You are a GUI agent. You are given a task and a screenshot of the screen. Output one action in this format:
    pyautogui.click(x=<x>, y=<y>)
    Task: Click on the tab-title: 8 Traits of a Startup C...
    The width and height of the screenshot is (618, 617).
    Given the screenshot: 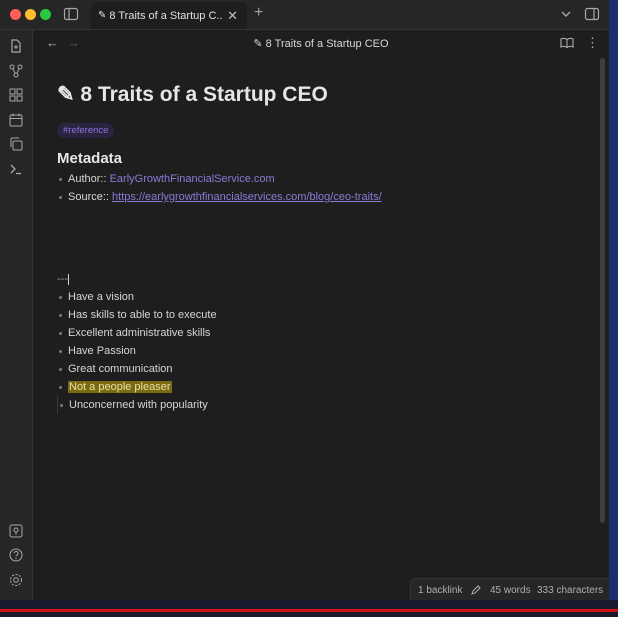 What is the action you would take?
    pyautogui.click(x=166, y=15)
    